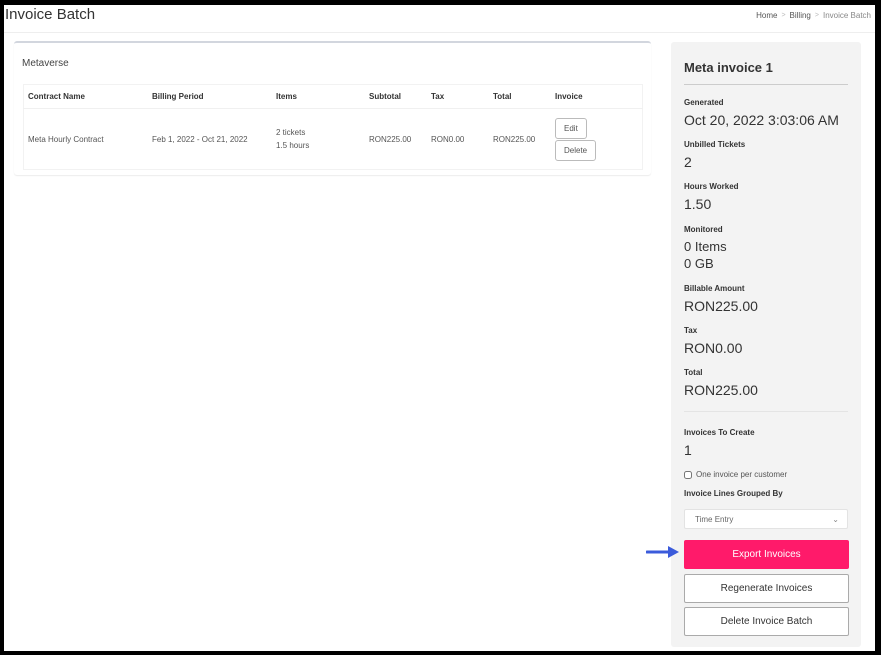 This screenshot has height=655, width=881. I want to click on grouped-by-label: Invoice Lines Grouped By, so click(733, 493).